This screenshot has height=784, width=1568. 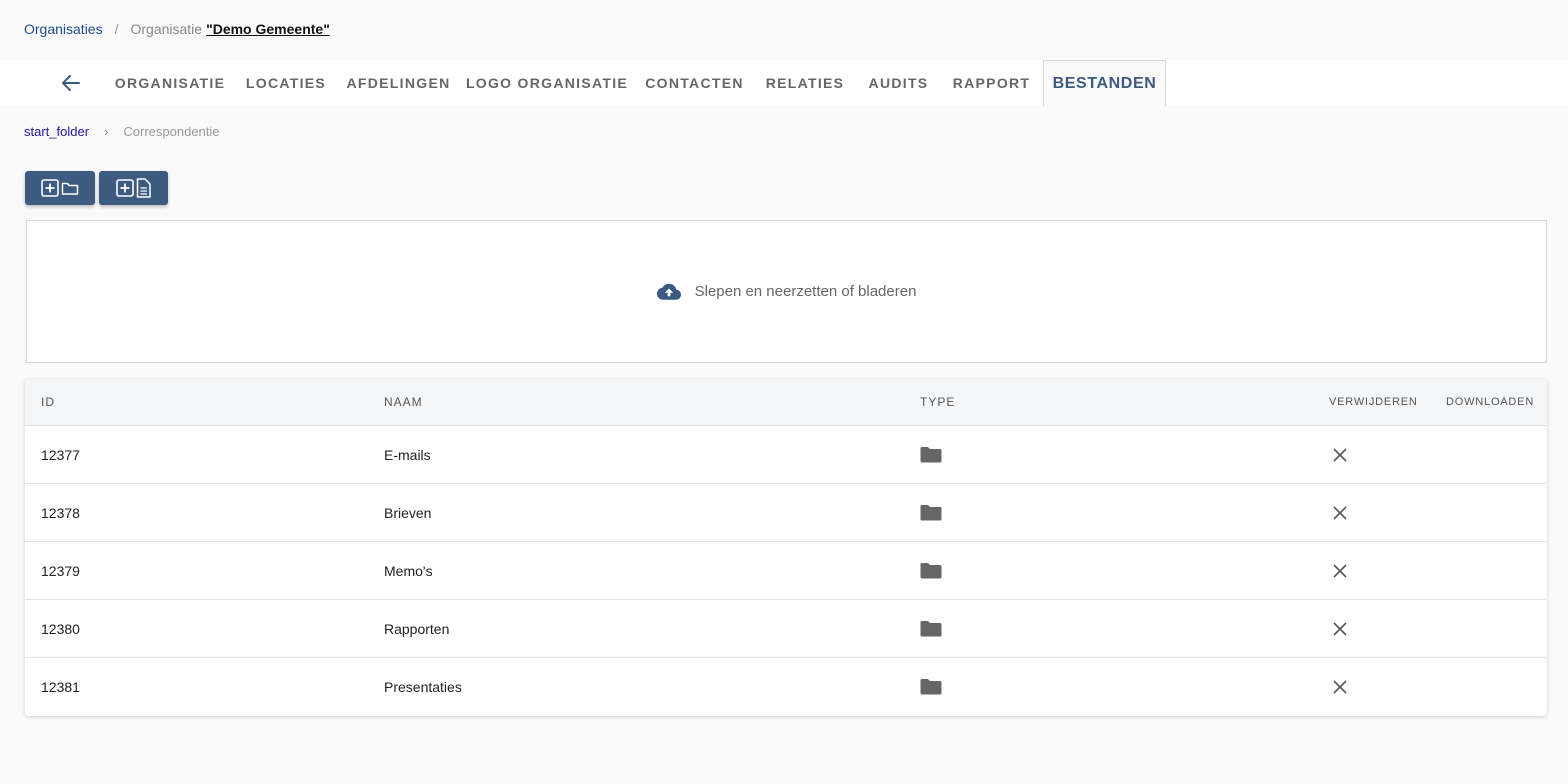 What do you see at coordinates (171, 131) in the screenshot?
I see `folder-breadcrumb-current: Correspondentie` at bounding box center [171, 131].